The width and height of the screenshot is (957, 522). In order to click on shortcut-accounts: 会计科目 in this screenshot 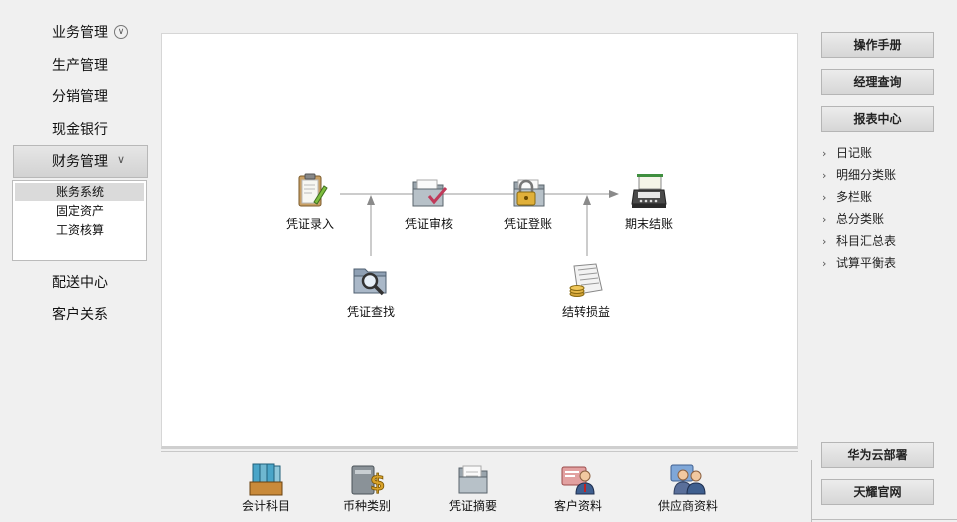, I will do `click(266, 488)`.